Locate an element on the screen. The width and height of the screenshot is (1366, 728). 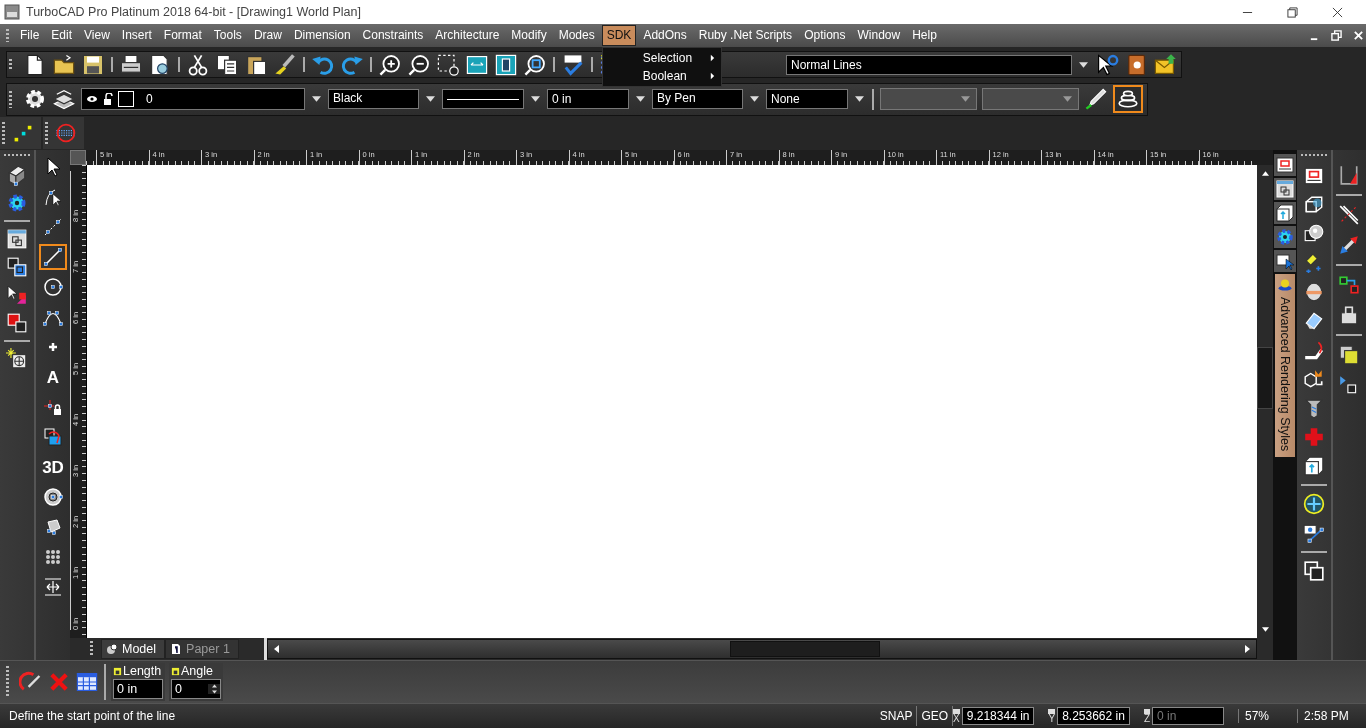
window-title: TurboCAD Pro Platinum 2018 64-bit - [Drawing1 World Plan] is located at coordinates (193, 12).